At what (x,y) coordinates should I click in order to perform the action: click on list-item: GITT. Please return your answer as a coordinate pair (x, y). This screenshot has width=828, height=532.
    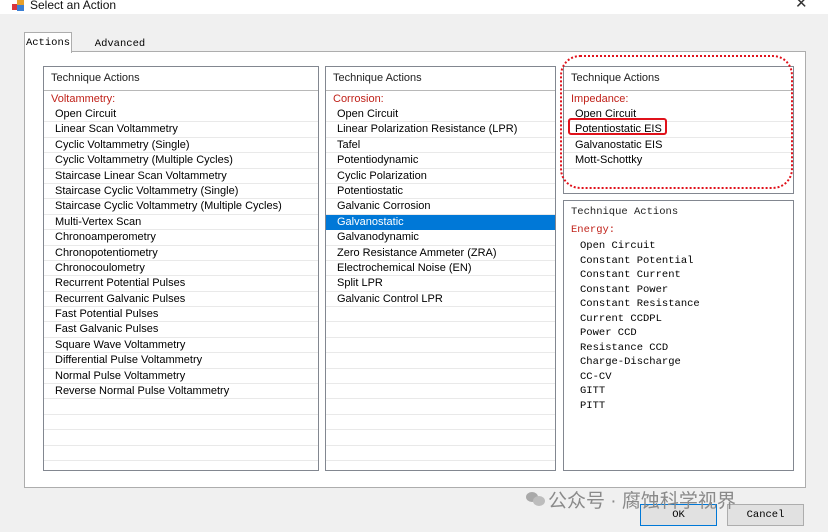
    Looking at the image, I should click on (678, 391).